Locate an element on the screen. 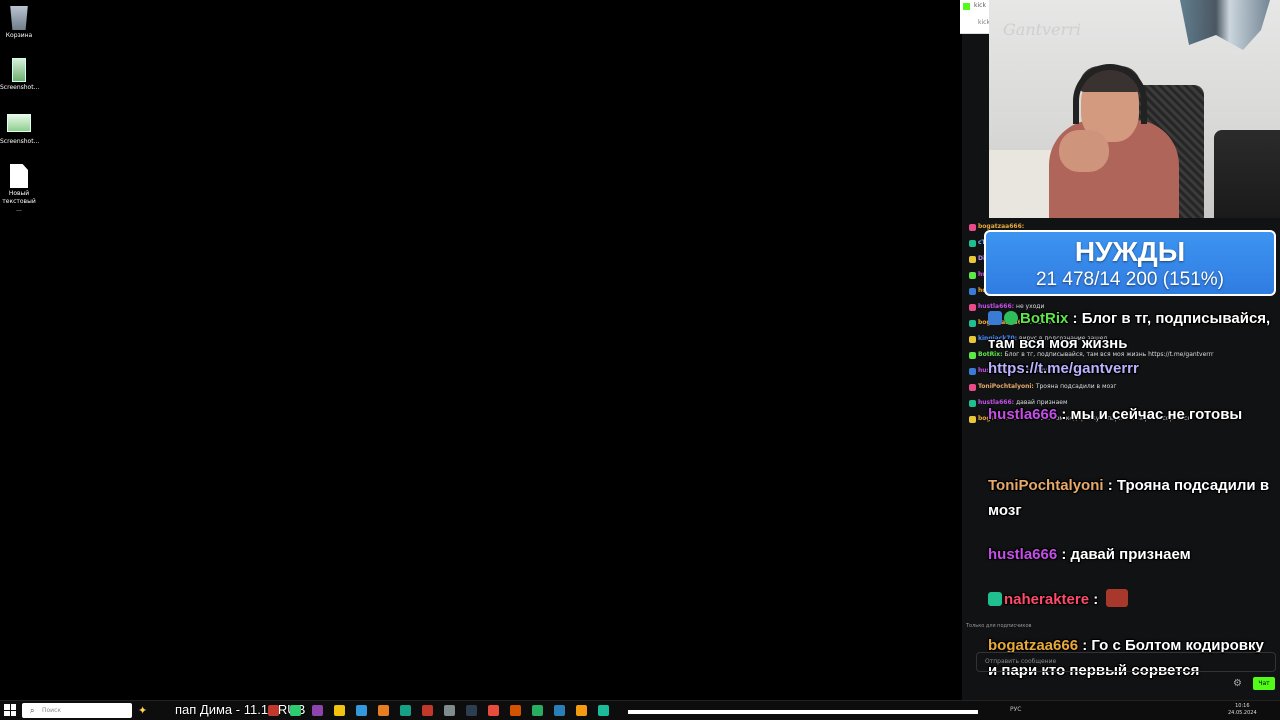 The image size is (1280, 720). desktop-icon-label: Корзина is located at coordinates (19, 35).